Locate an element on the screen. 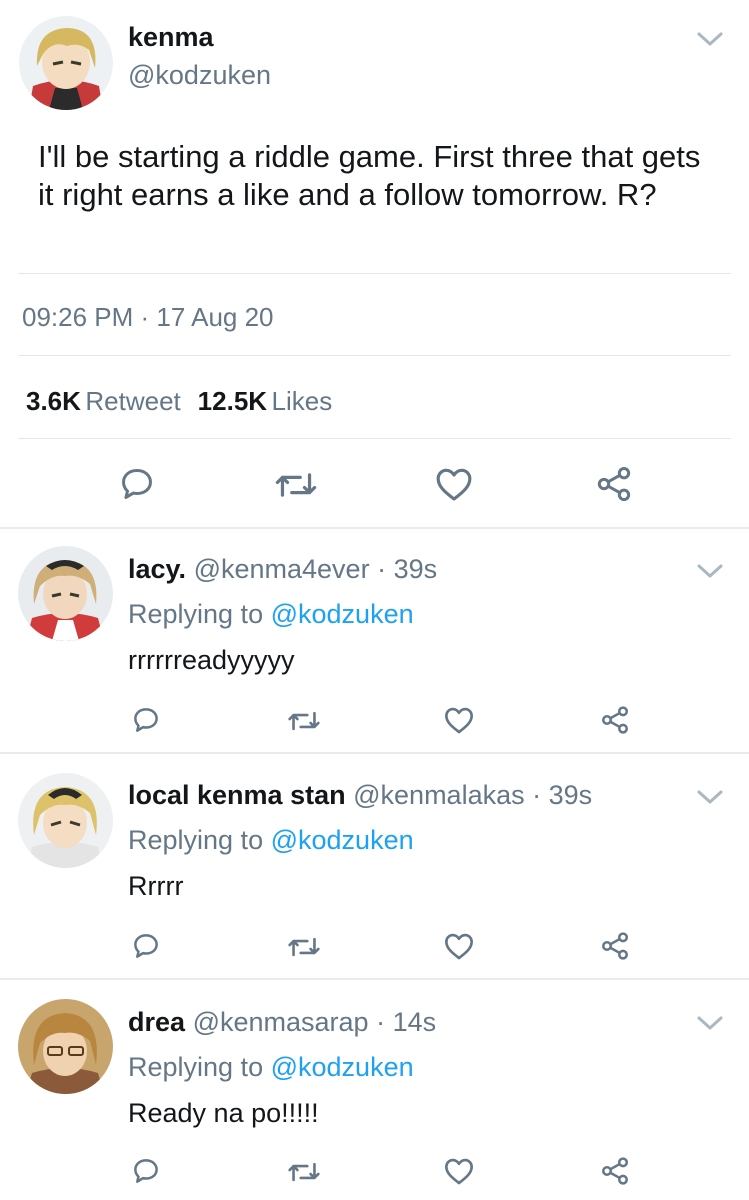 The height and width of the screenshot is (1200, 749). reply-author-name: lacy. is located at coordinates (157, 569).